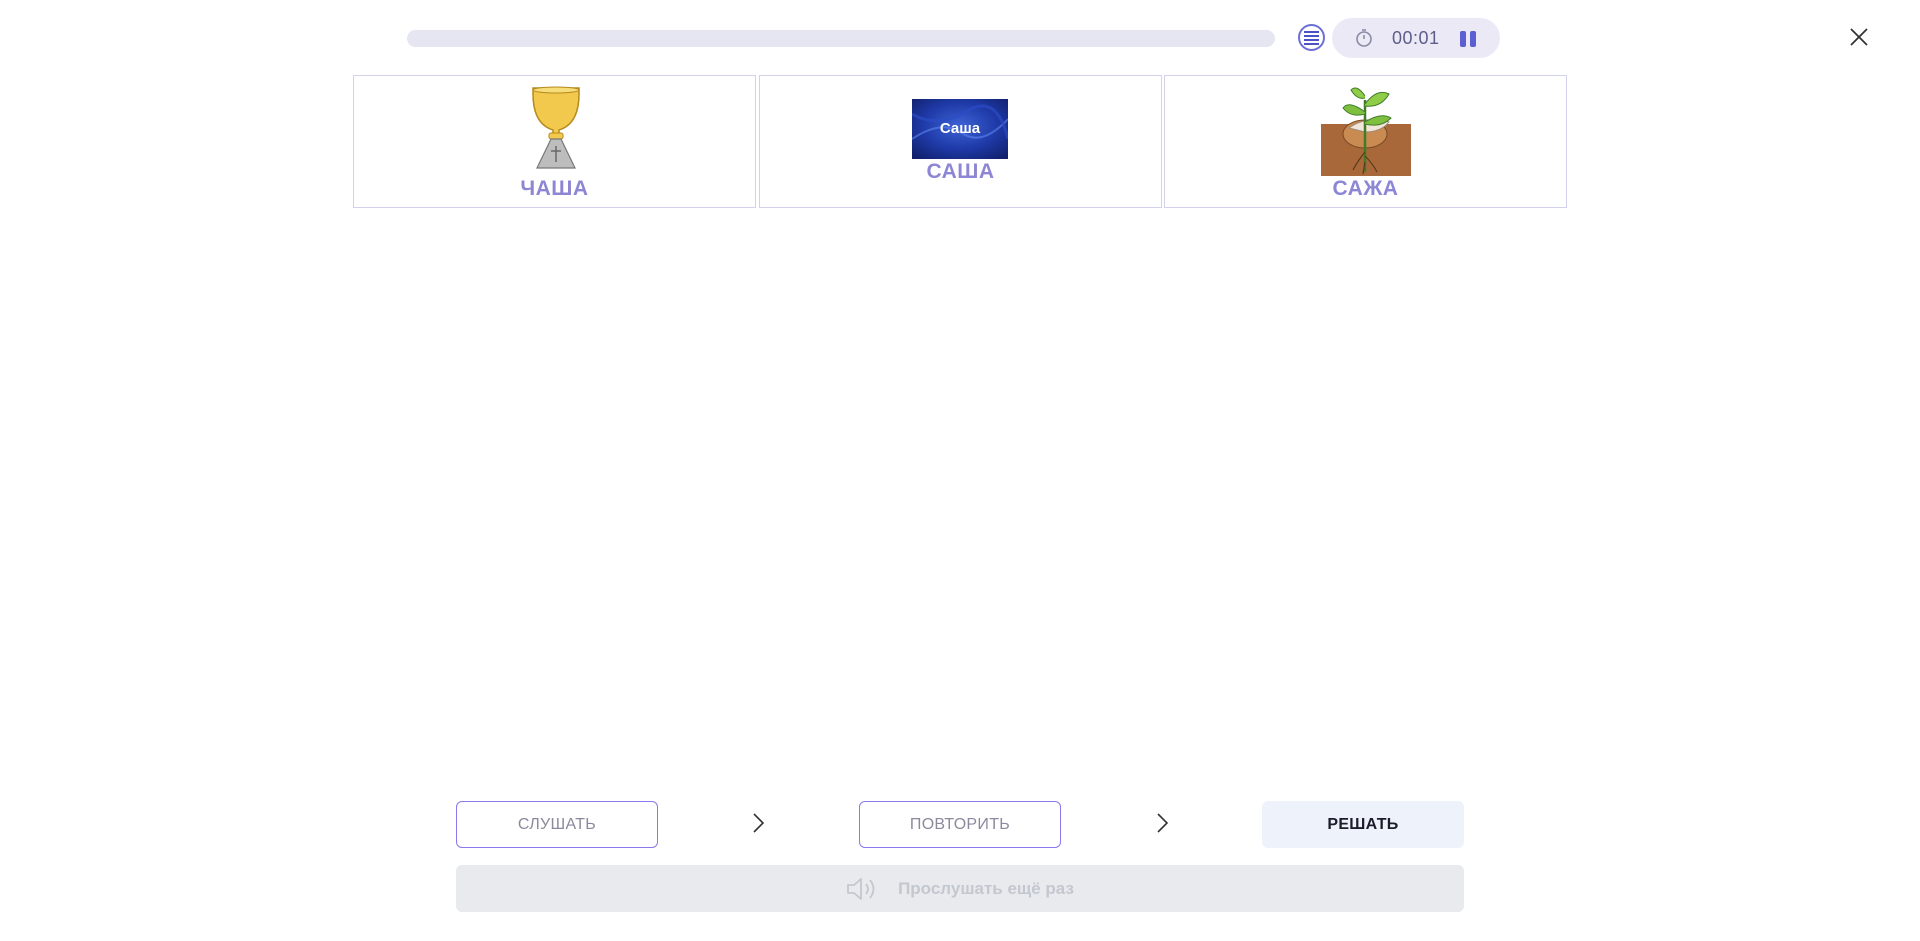  I want to click on timer-panel: 00:01, so click(1416, 38).